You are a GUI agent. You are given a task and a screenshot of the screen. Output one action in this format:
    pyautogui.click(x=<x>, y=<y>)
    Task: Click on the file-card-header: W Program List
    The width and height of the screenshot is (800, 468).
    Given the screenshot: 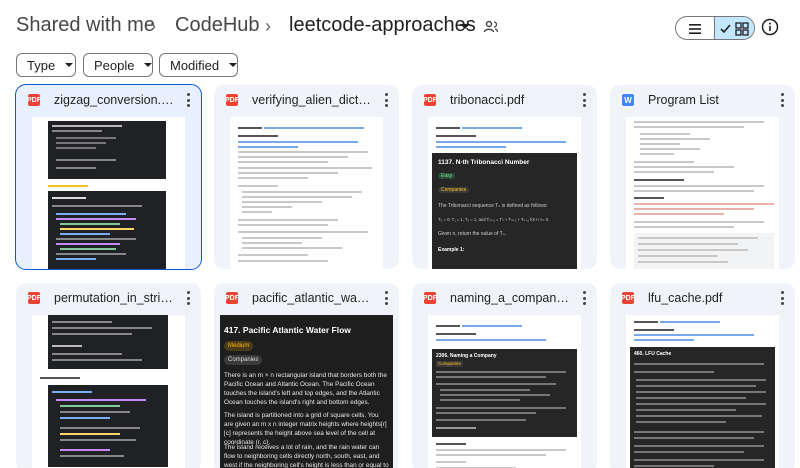 What is the action you would take?
    pyautogui.click(x=702, y=100)
    